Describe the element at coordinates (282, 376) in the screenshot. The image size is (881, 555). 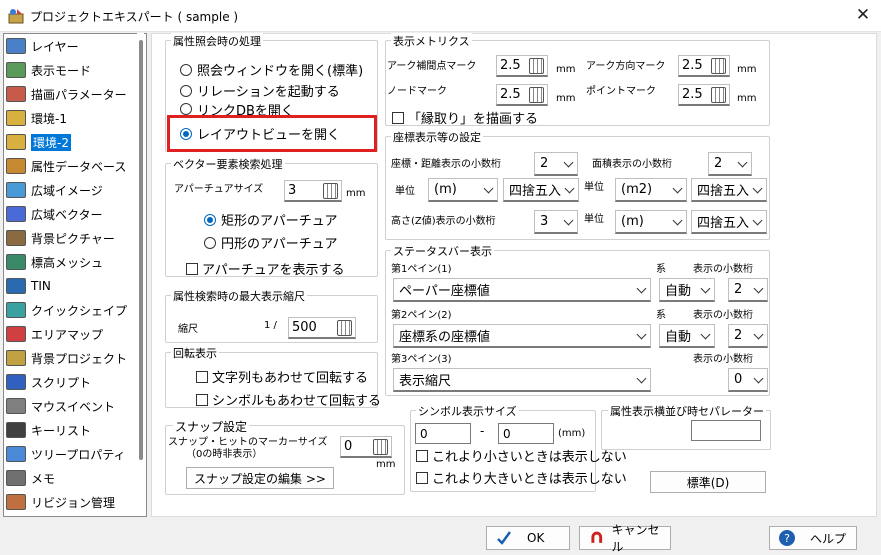
I see `rotate-text-checkbox: 文字列もあわせて回転する` at that location.